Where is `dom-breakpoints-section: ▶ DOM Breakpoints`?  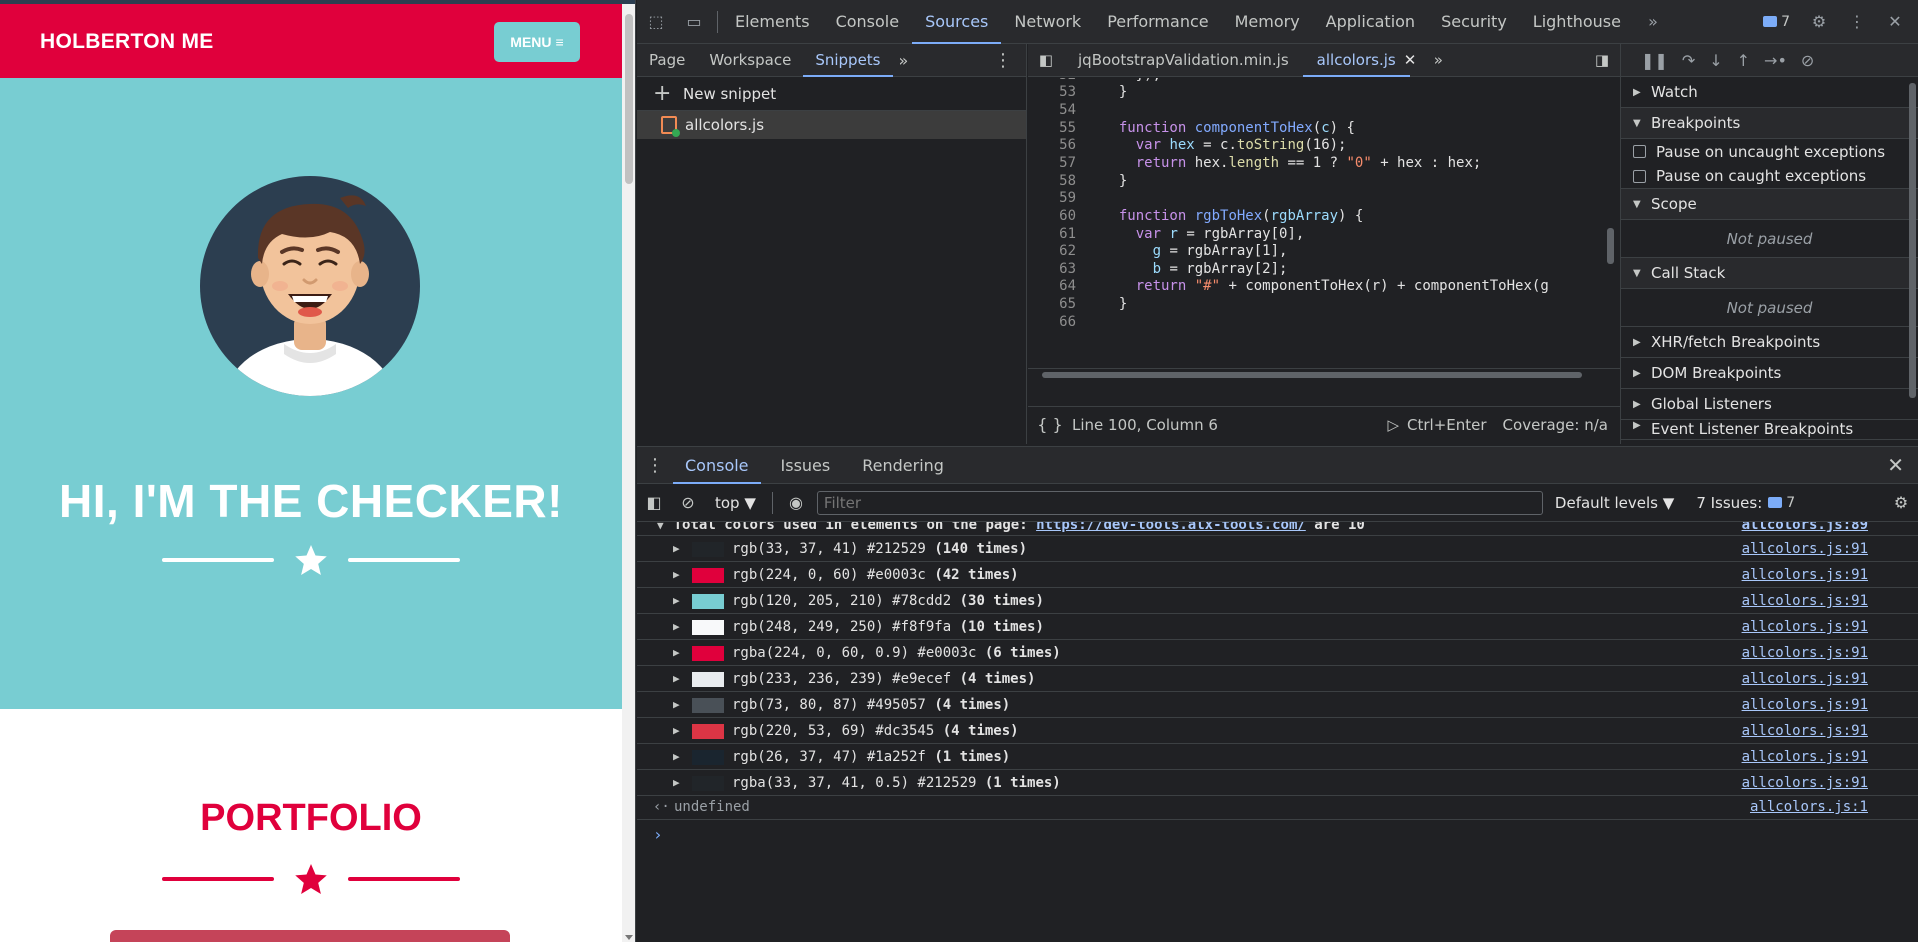
dom-breakpoints-section: ▶ DOM Breakpoints is located at coordinates (1769, 373).